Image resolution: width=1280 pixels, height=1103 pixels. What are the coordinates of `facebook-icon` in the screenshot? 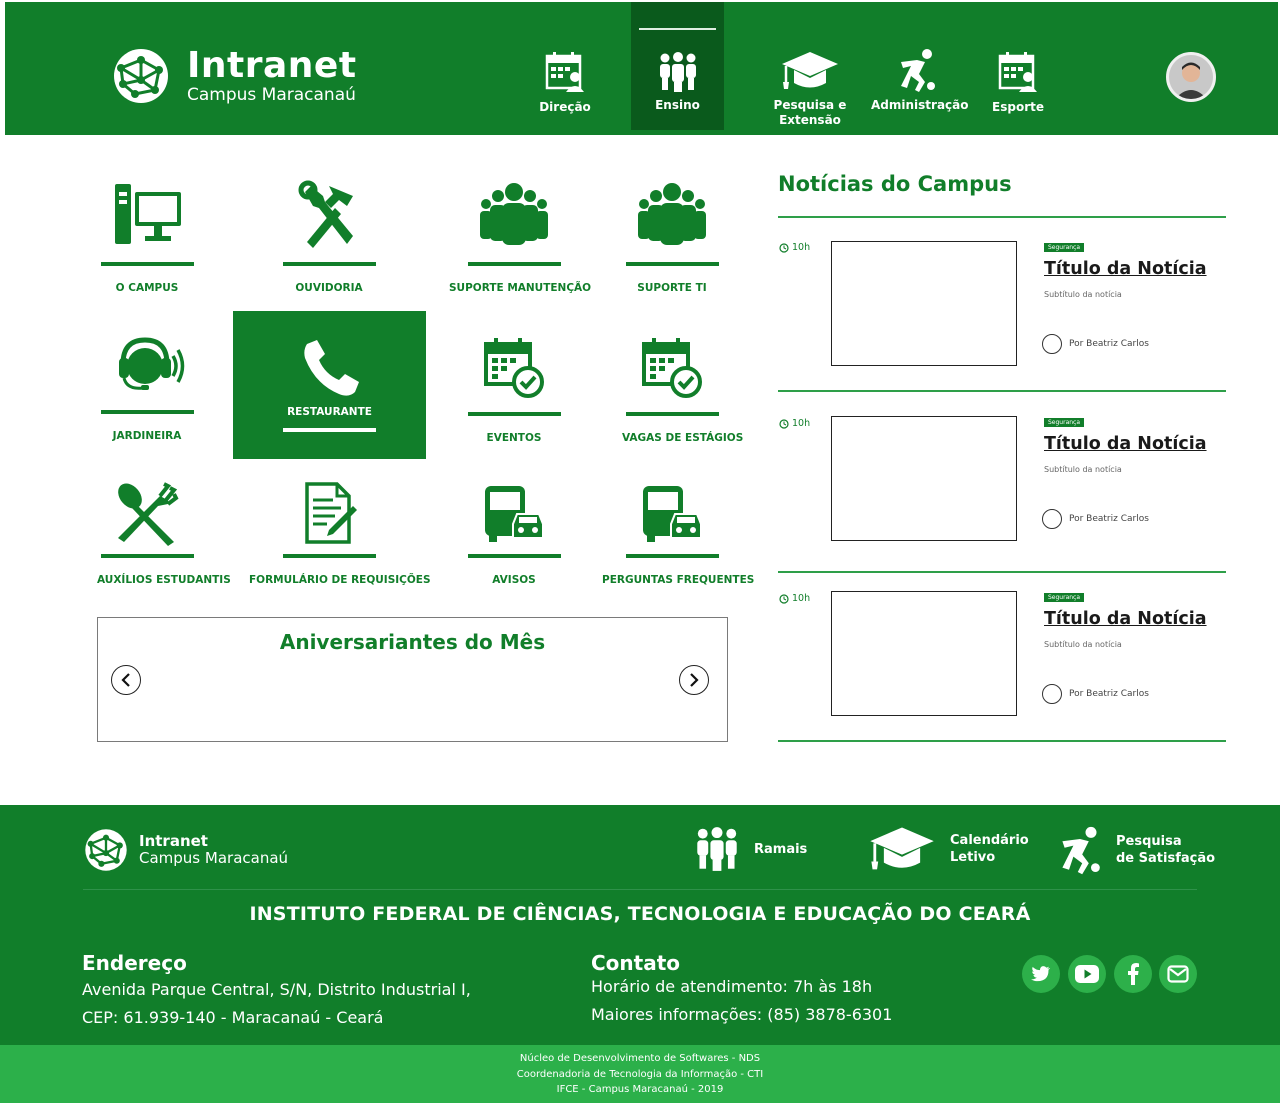 It's located at (1133, 974).